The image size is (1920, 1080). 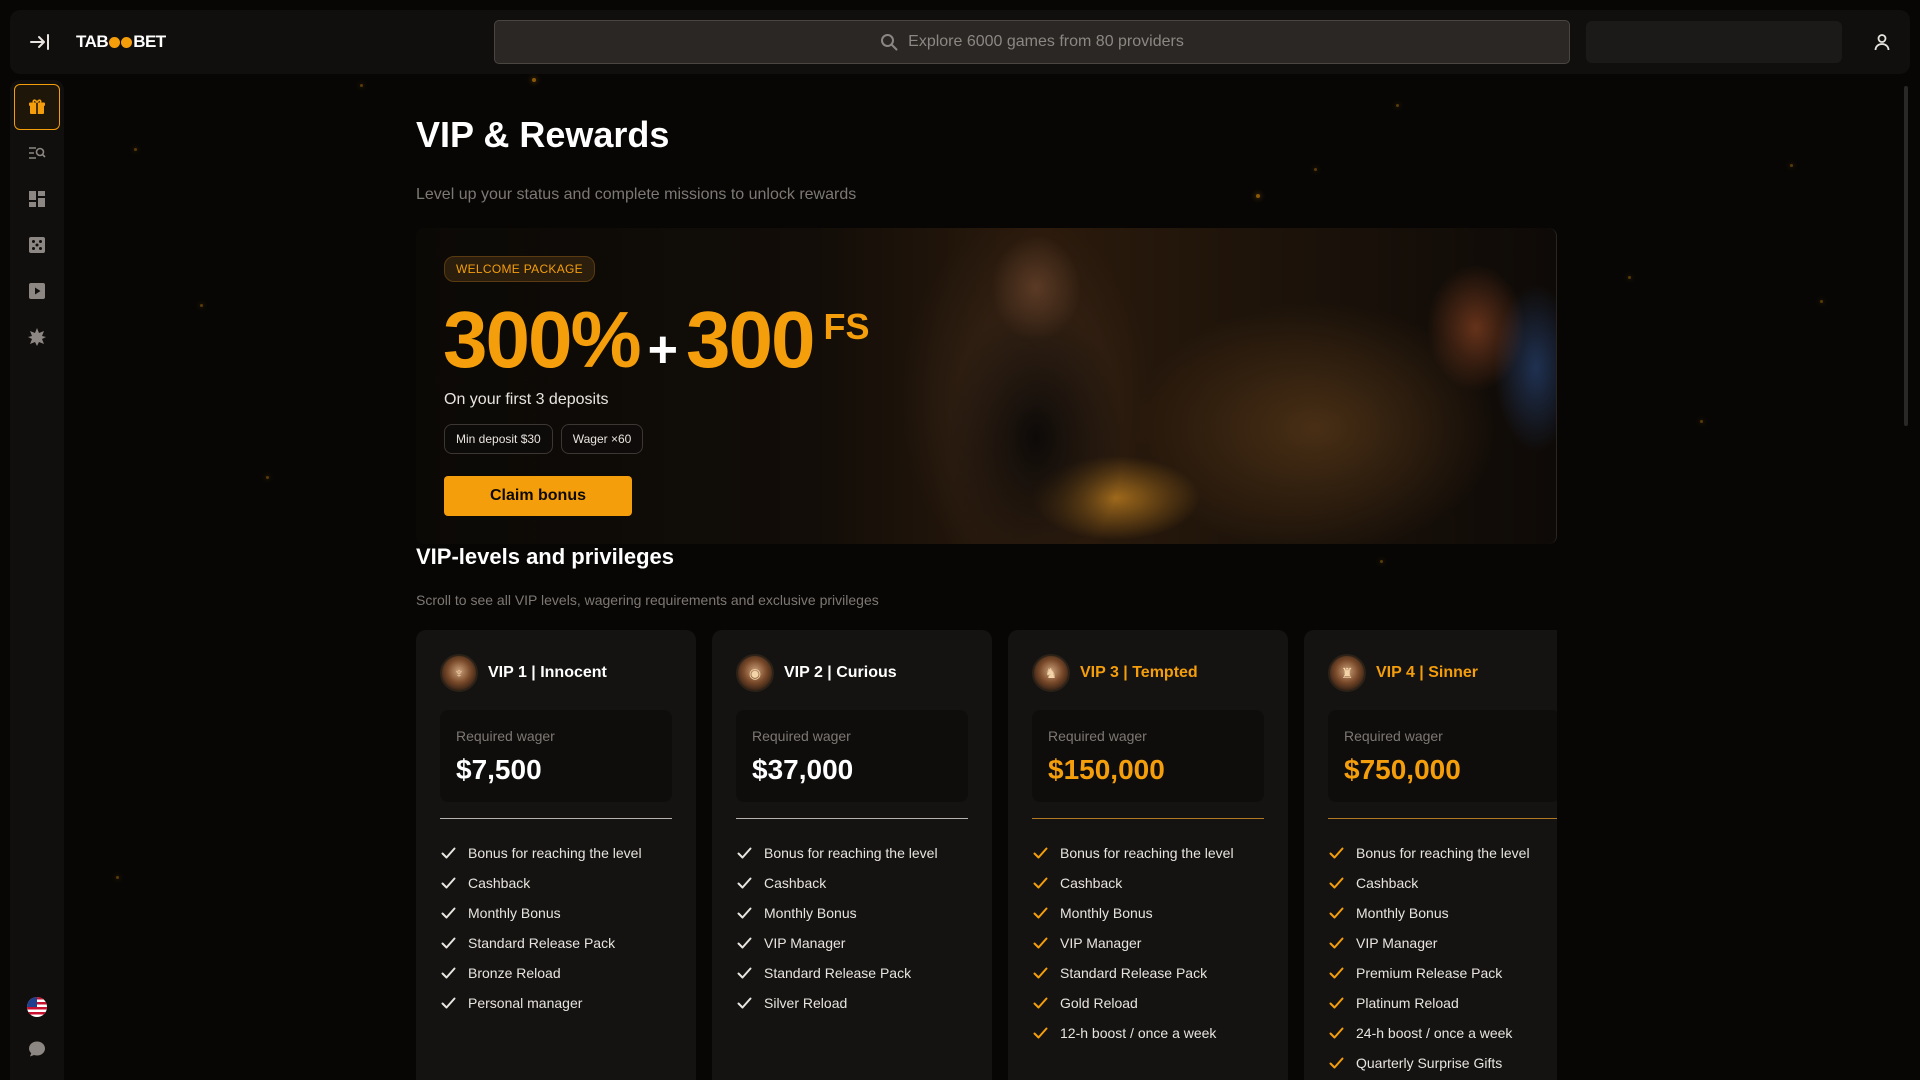 I want to click on required-wager-value: $37,000, so click(x=803, y=769).